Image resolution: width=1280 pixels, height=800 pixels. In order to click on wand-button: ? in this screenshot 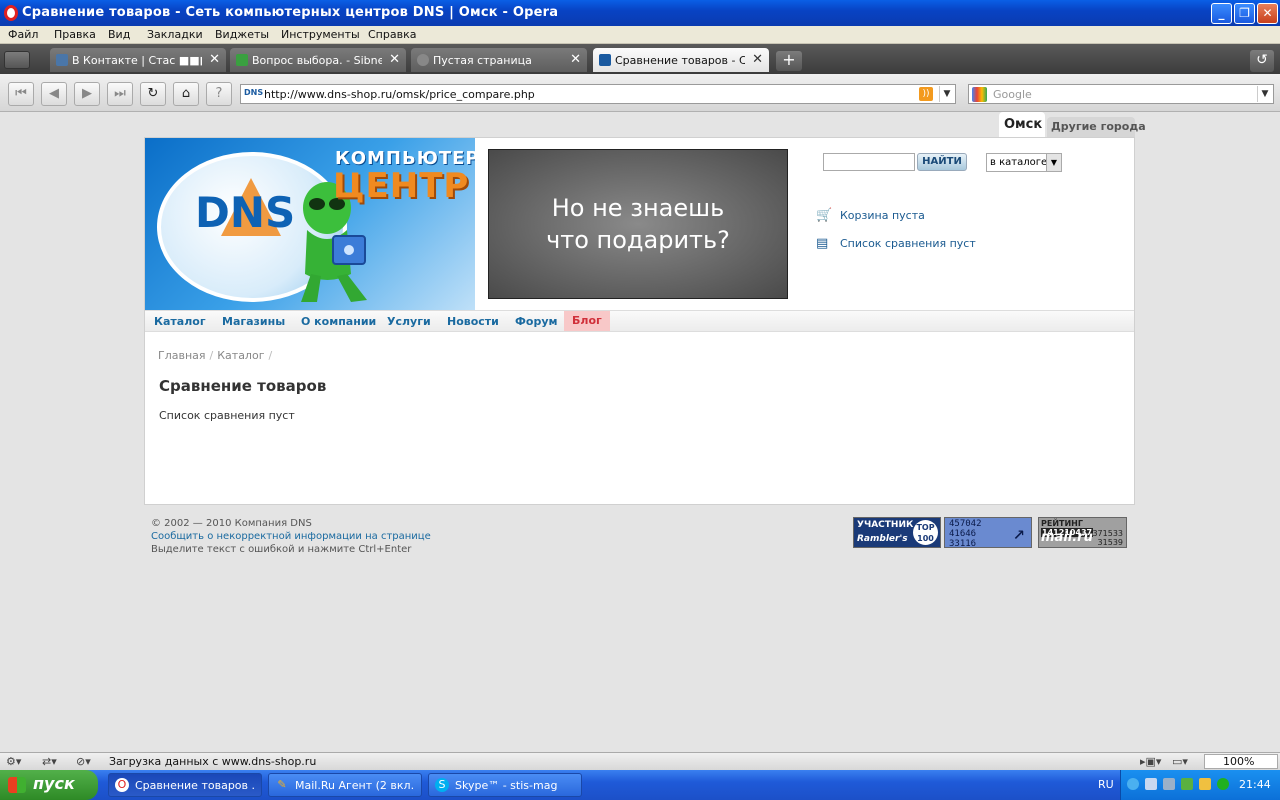, I will do `click(219, 94)`.